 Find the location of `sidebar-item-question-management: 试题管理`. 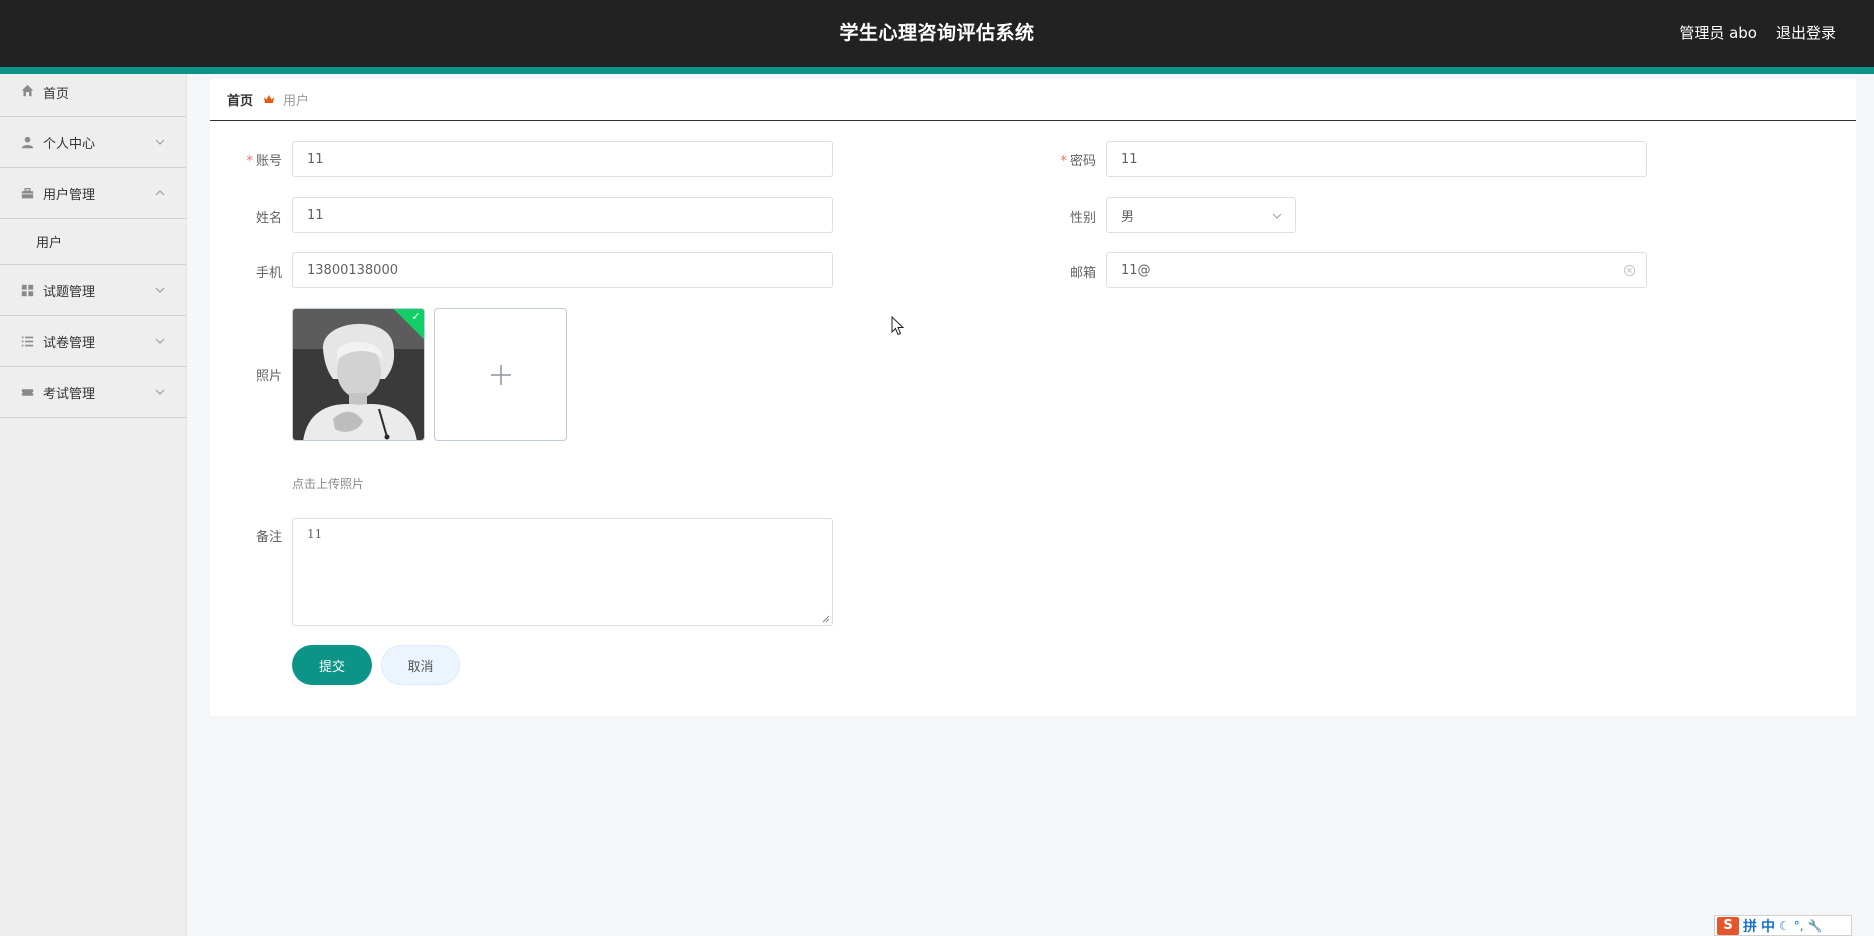

sidebar-item-question-management: 试题管理 is located at coordinates (93, 290).